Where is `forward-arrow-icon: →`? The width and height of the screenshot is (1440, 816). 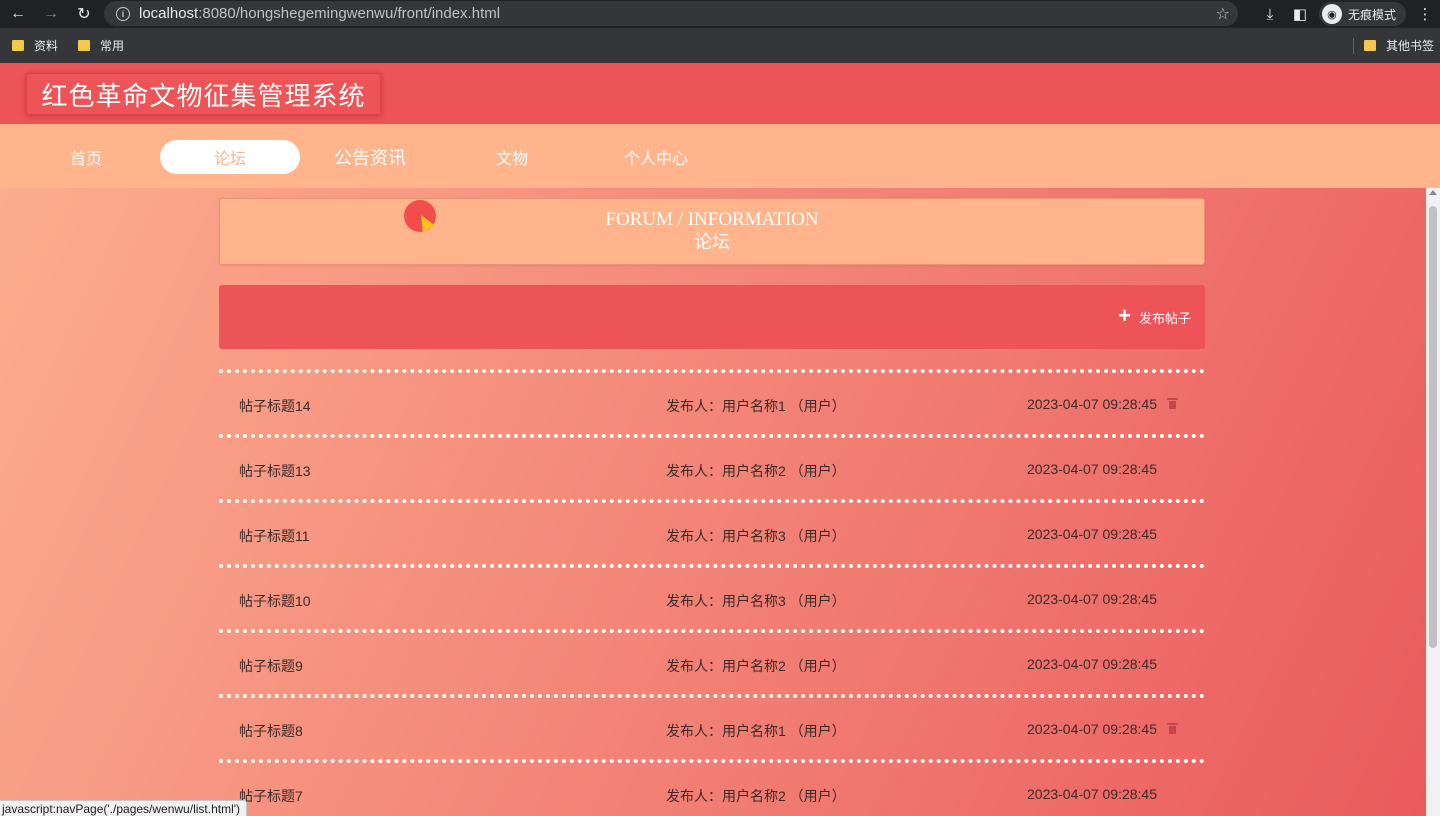
forward-arrow-icon: → is located at coordinates (51, 14).